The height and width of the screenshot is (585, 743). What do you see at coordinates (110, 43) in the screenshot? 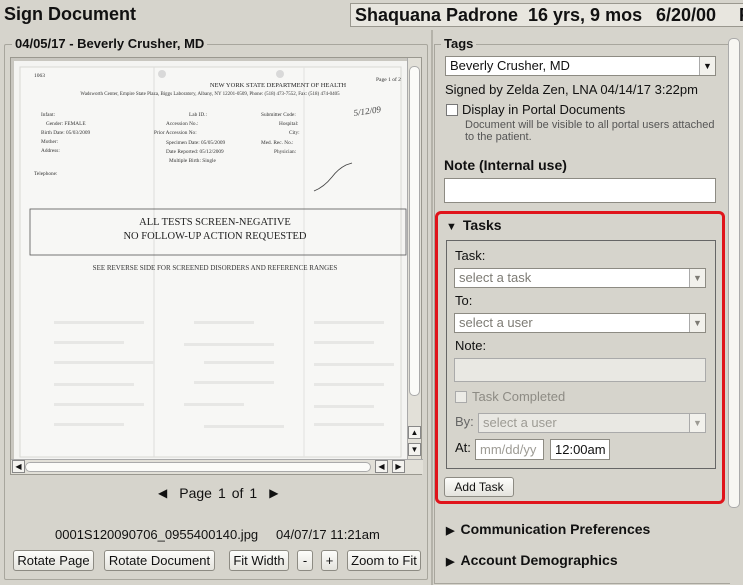
I see `document-legend: 04/05/17 - Beverly Crusher, MD` at bounding box center [110, 43].